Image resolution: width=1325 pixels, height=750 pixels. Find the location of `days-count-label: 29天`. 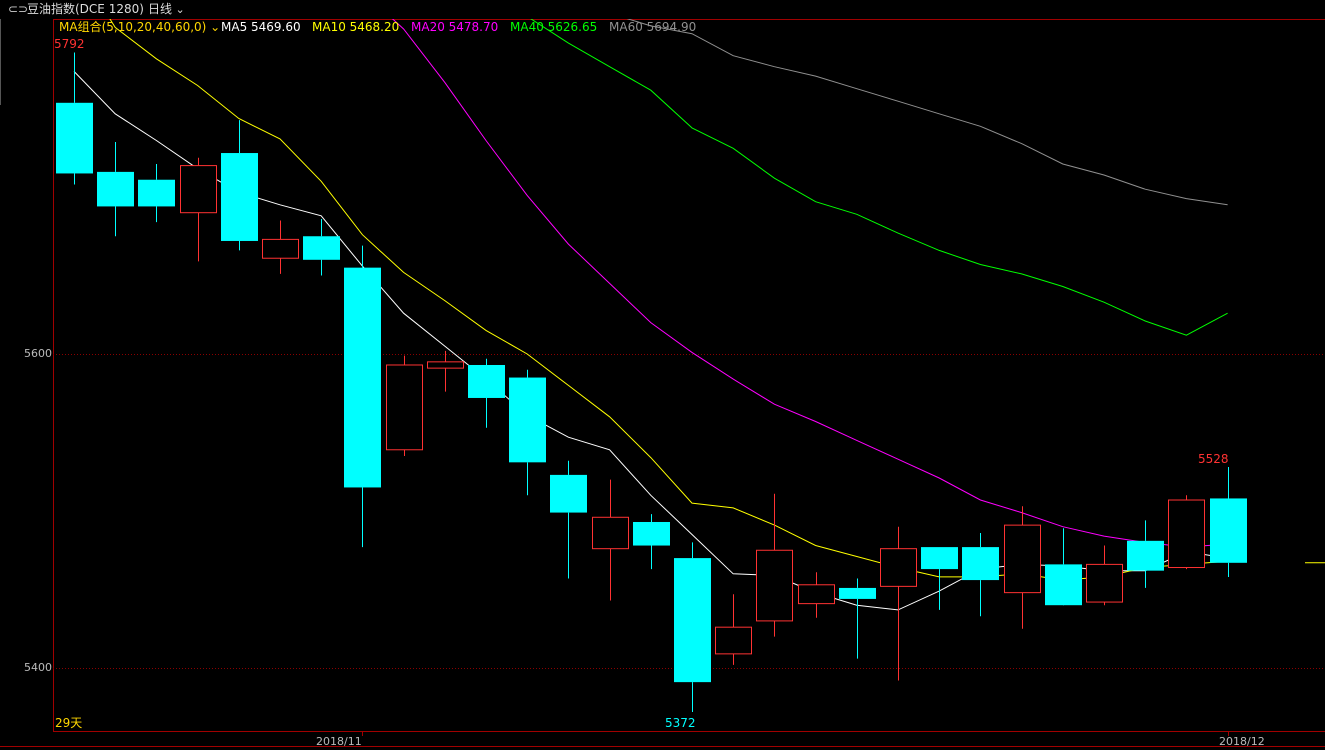

days-count-label: 29天 is located at coordinates (69, 723).